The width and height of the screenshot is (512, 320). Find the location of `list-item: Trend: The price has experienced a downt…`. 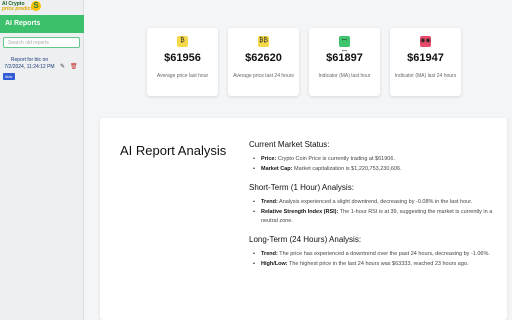

list-item: Trend: The price has experienced a downt… is located at coordinates (374, 254).